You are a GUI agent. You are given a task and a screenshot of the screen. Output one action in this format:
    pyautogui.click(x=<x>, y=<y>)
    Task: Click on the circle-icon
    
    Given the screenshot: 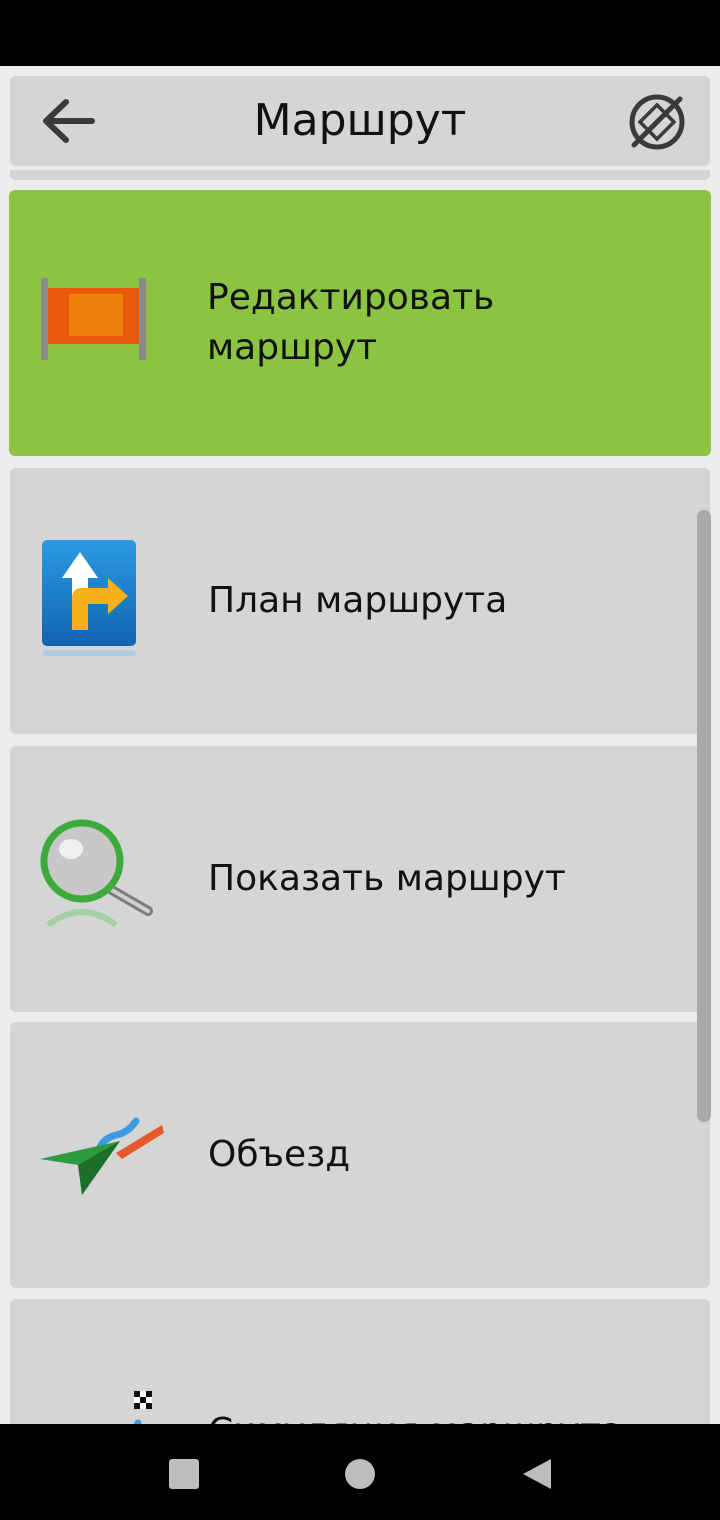 What is the action you would take?
    pyautogui.click(x=360, y=1474)
    